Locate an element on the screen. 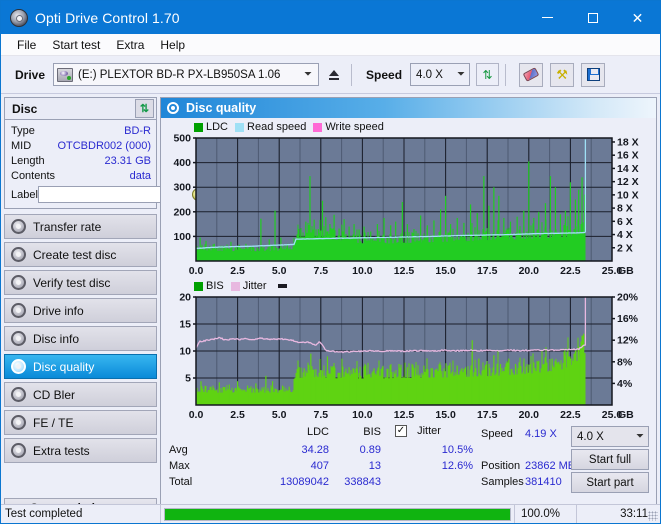 The height and width of the screenshot is (524, 661). stats-bis-total: 338843 is located at coordinates (362, 482).